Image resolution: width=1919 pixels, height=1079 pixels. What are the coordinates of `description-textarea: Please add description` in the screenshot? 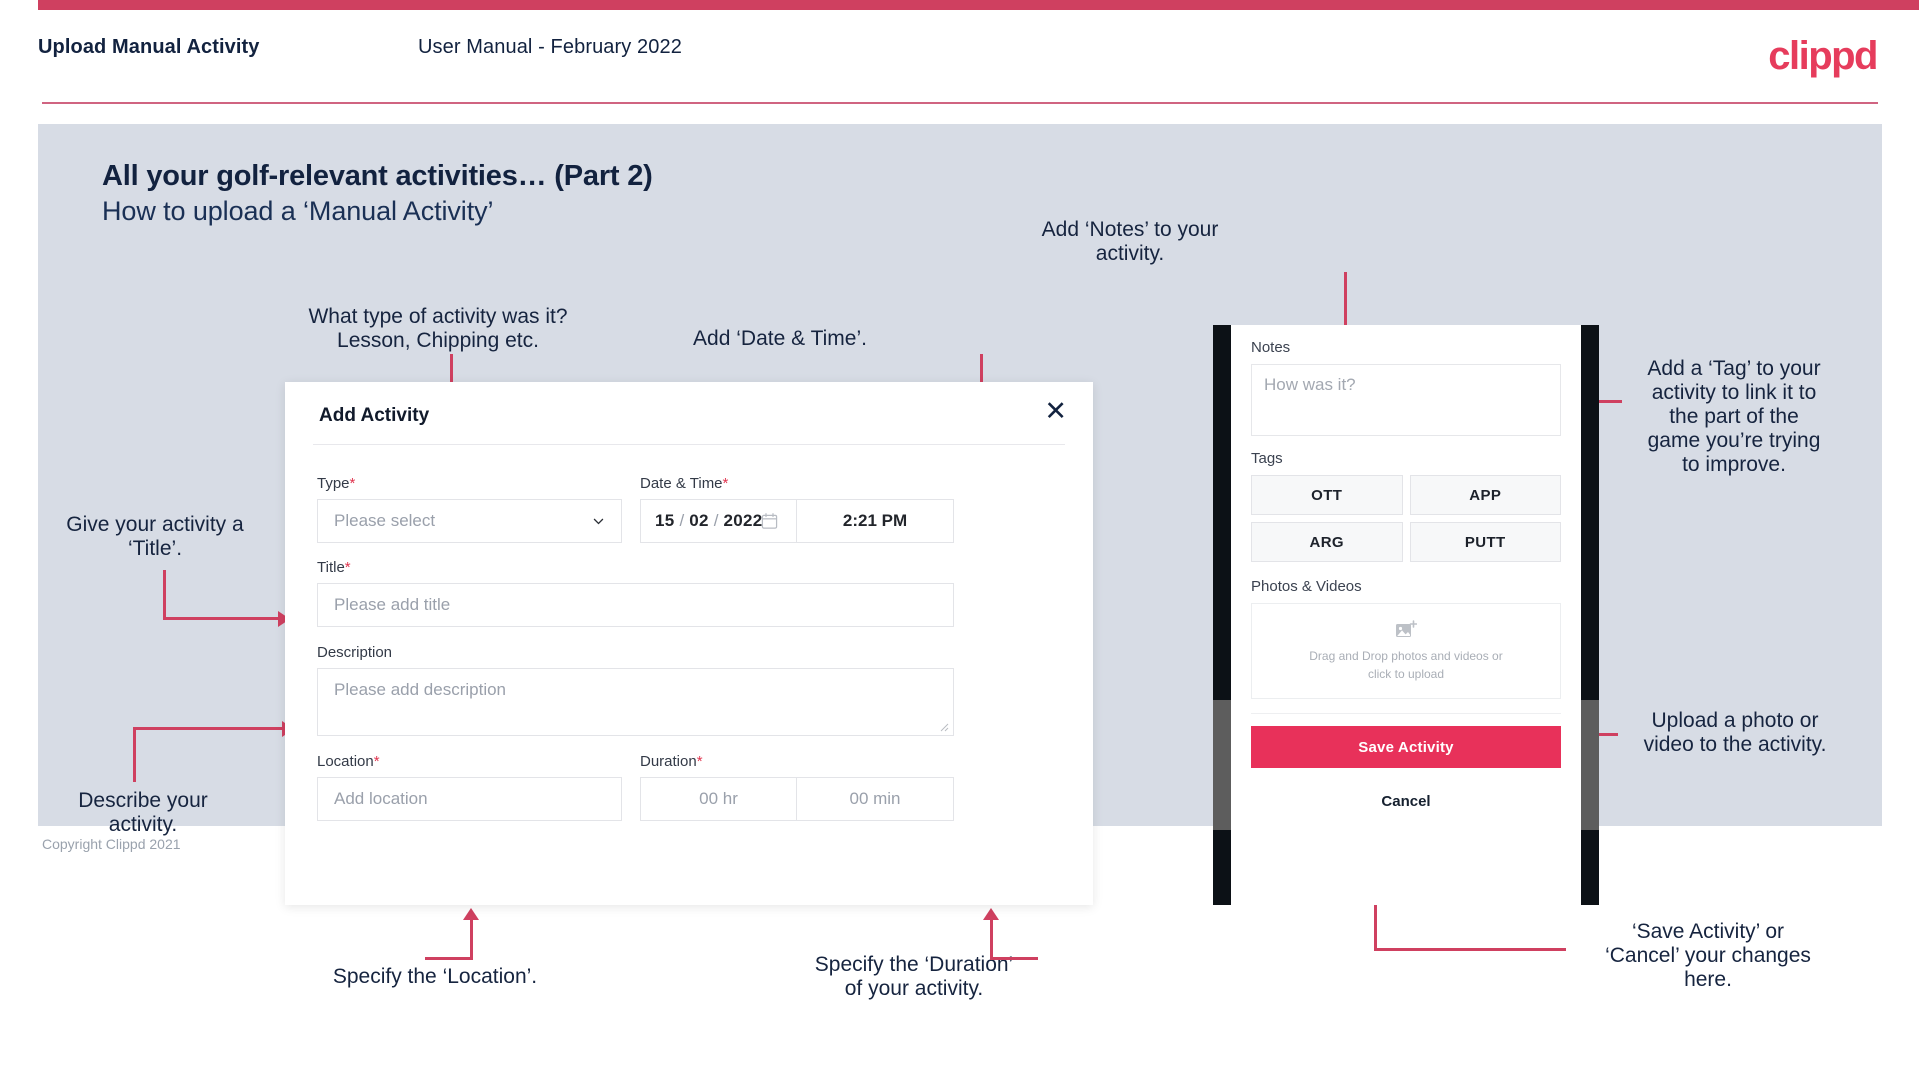 It's located at (635, 702).